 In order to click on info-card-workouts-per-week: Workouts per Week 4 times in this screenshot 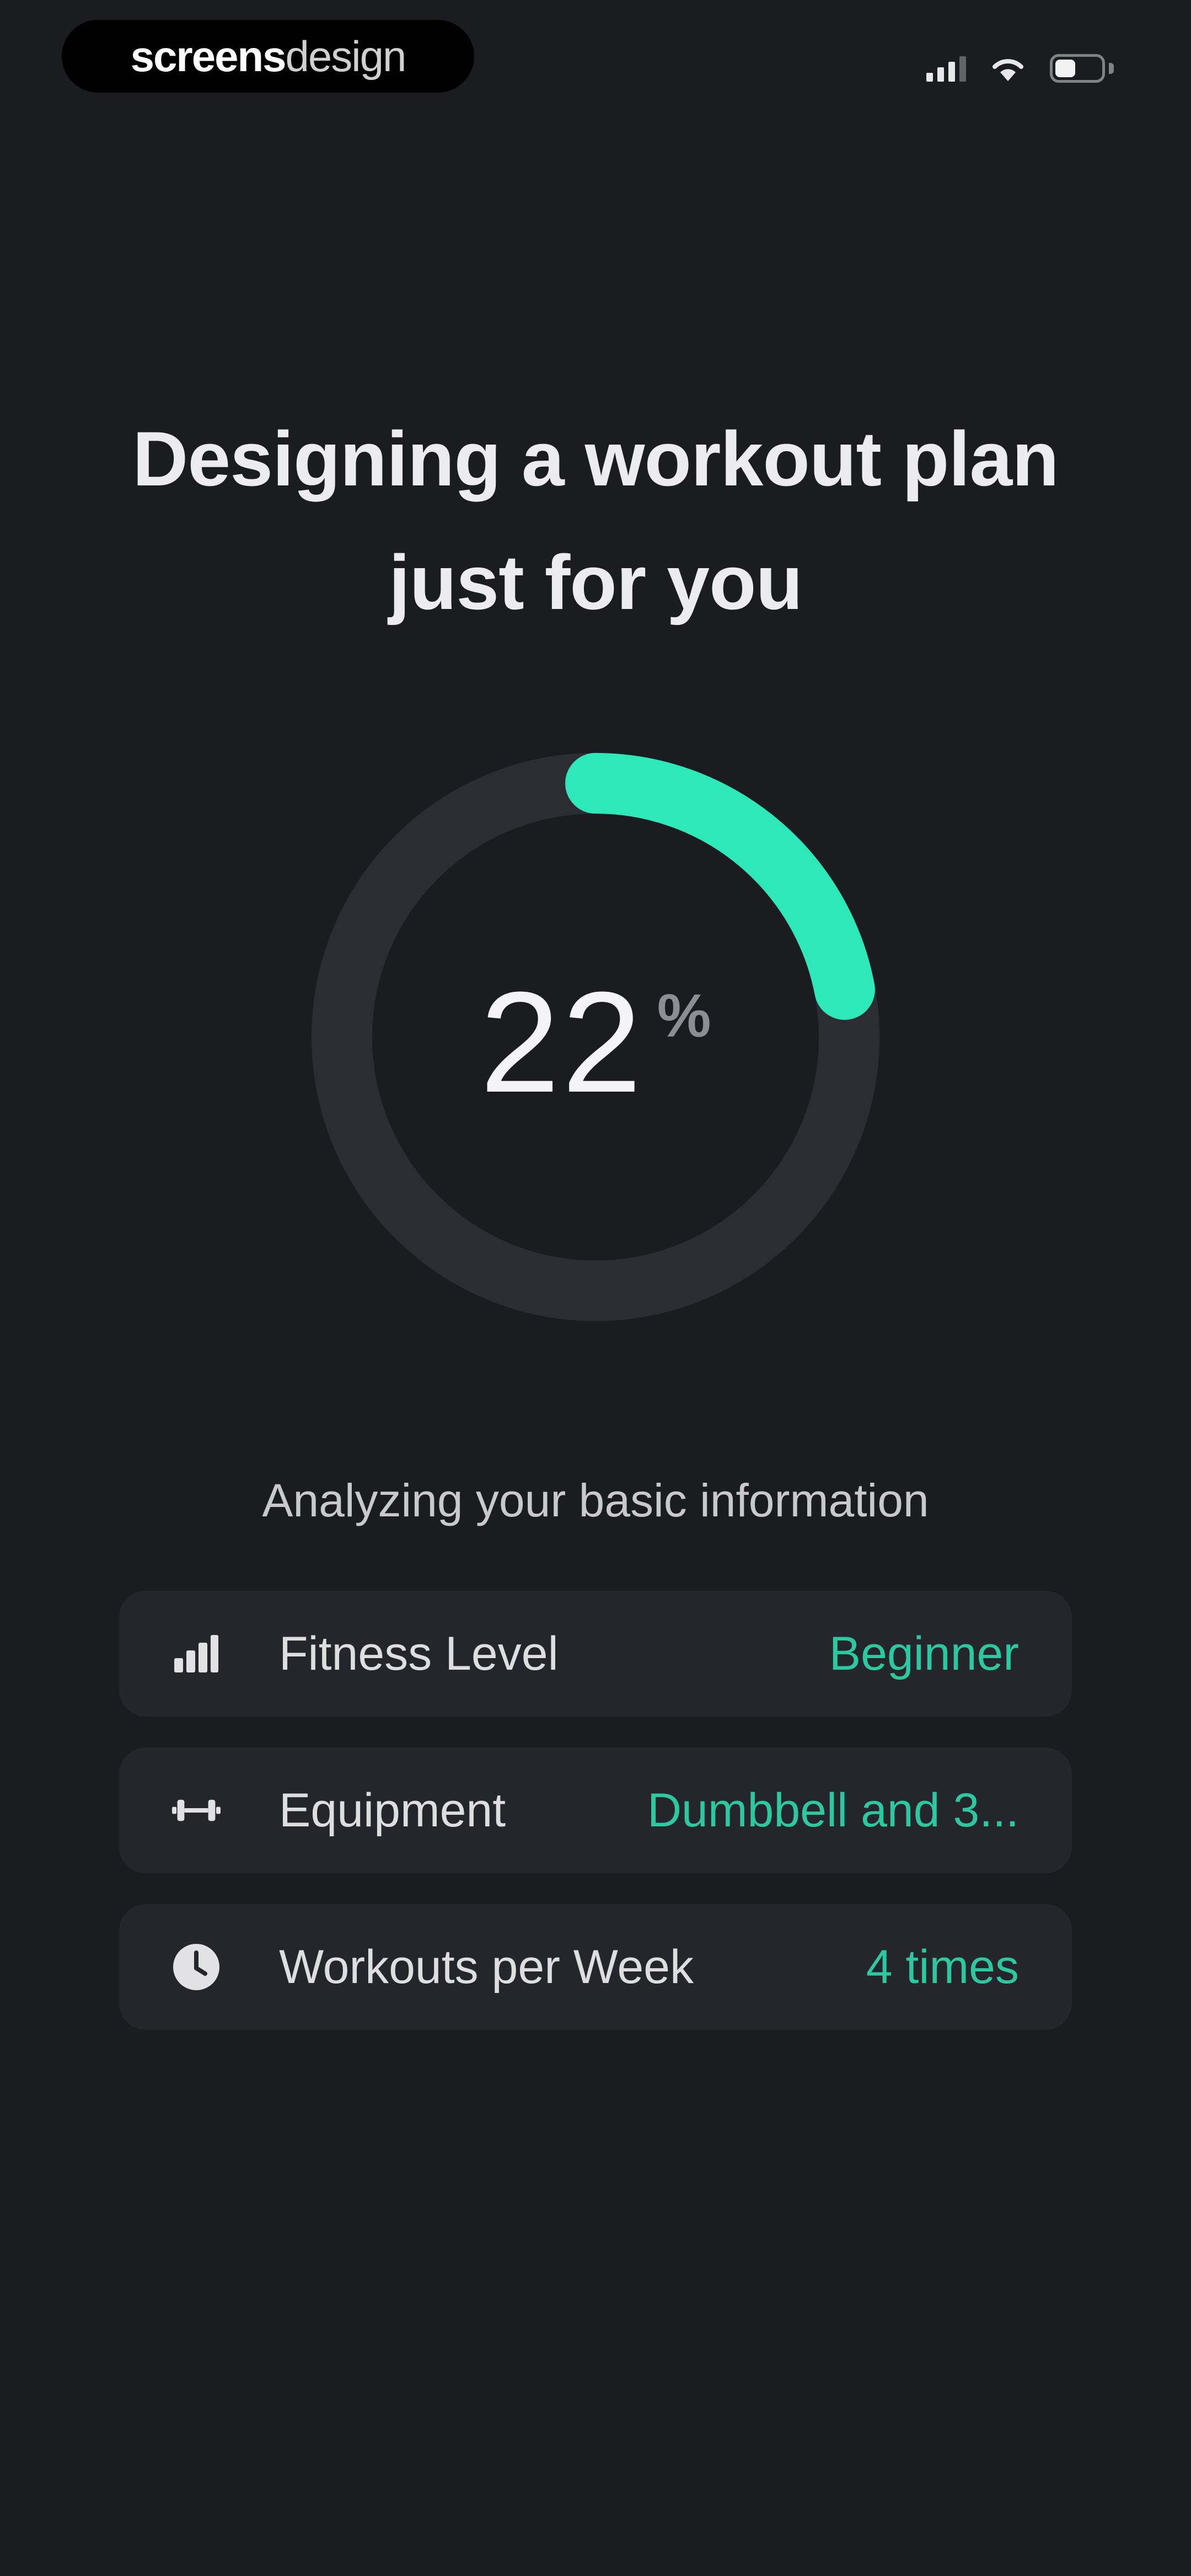, I will do `click(595, 1967)`.